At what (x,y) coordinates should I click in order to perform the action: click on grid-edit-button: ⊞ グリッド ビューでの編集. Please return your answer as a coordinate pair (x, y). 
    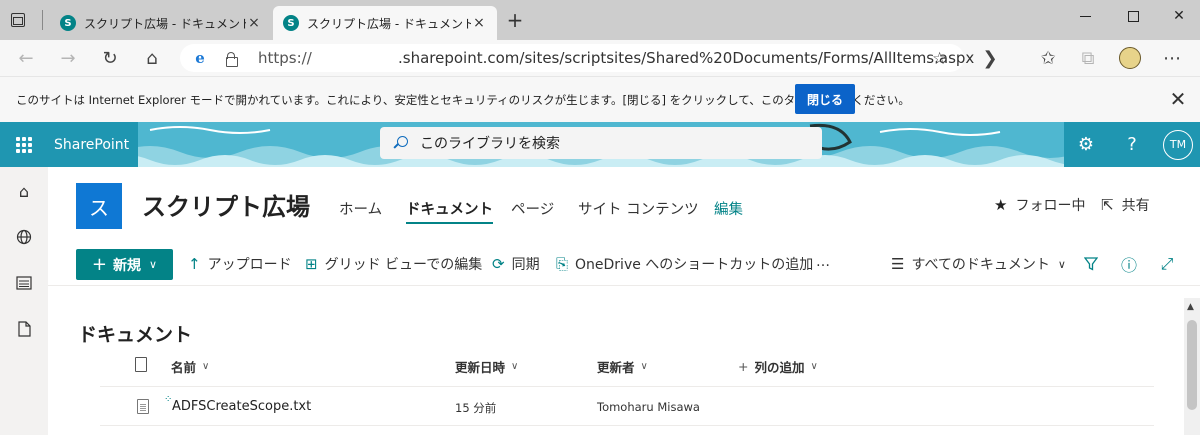
    Looking at the image, I should click on (393, 264).